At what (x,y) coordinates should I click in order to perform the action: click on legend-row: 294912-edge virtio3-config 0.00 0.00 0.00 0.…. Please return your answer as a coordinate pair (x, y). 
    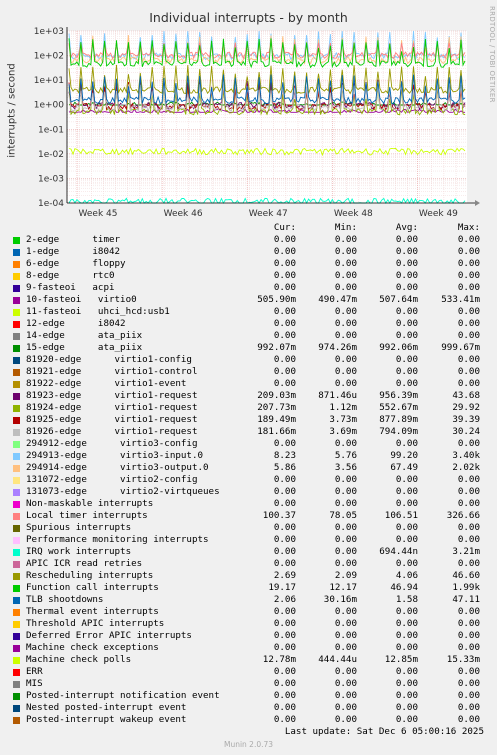
    Looking at the image, I should click on (248, 444).